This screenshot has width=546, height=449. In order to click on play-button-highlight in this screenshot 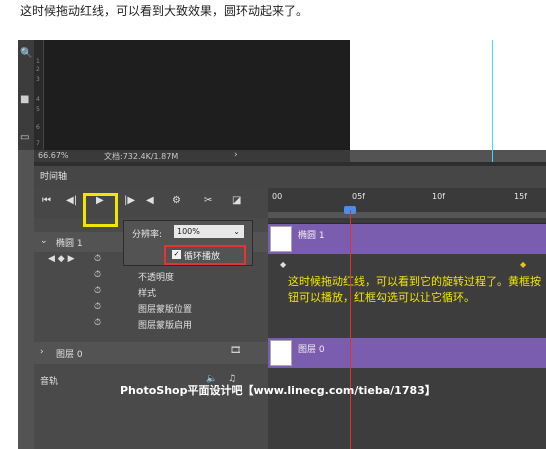, I will do `click(100, 210)`.